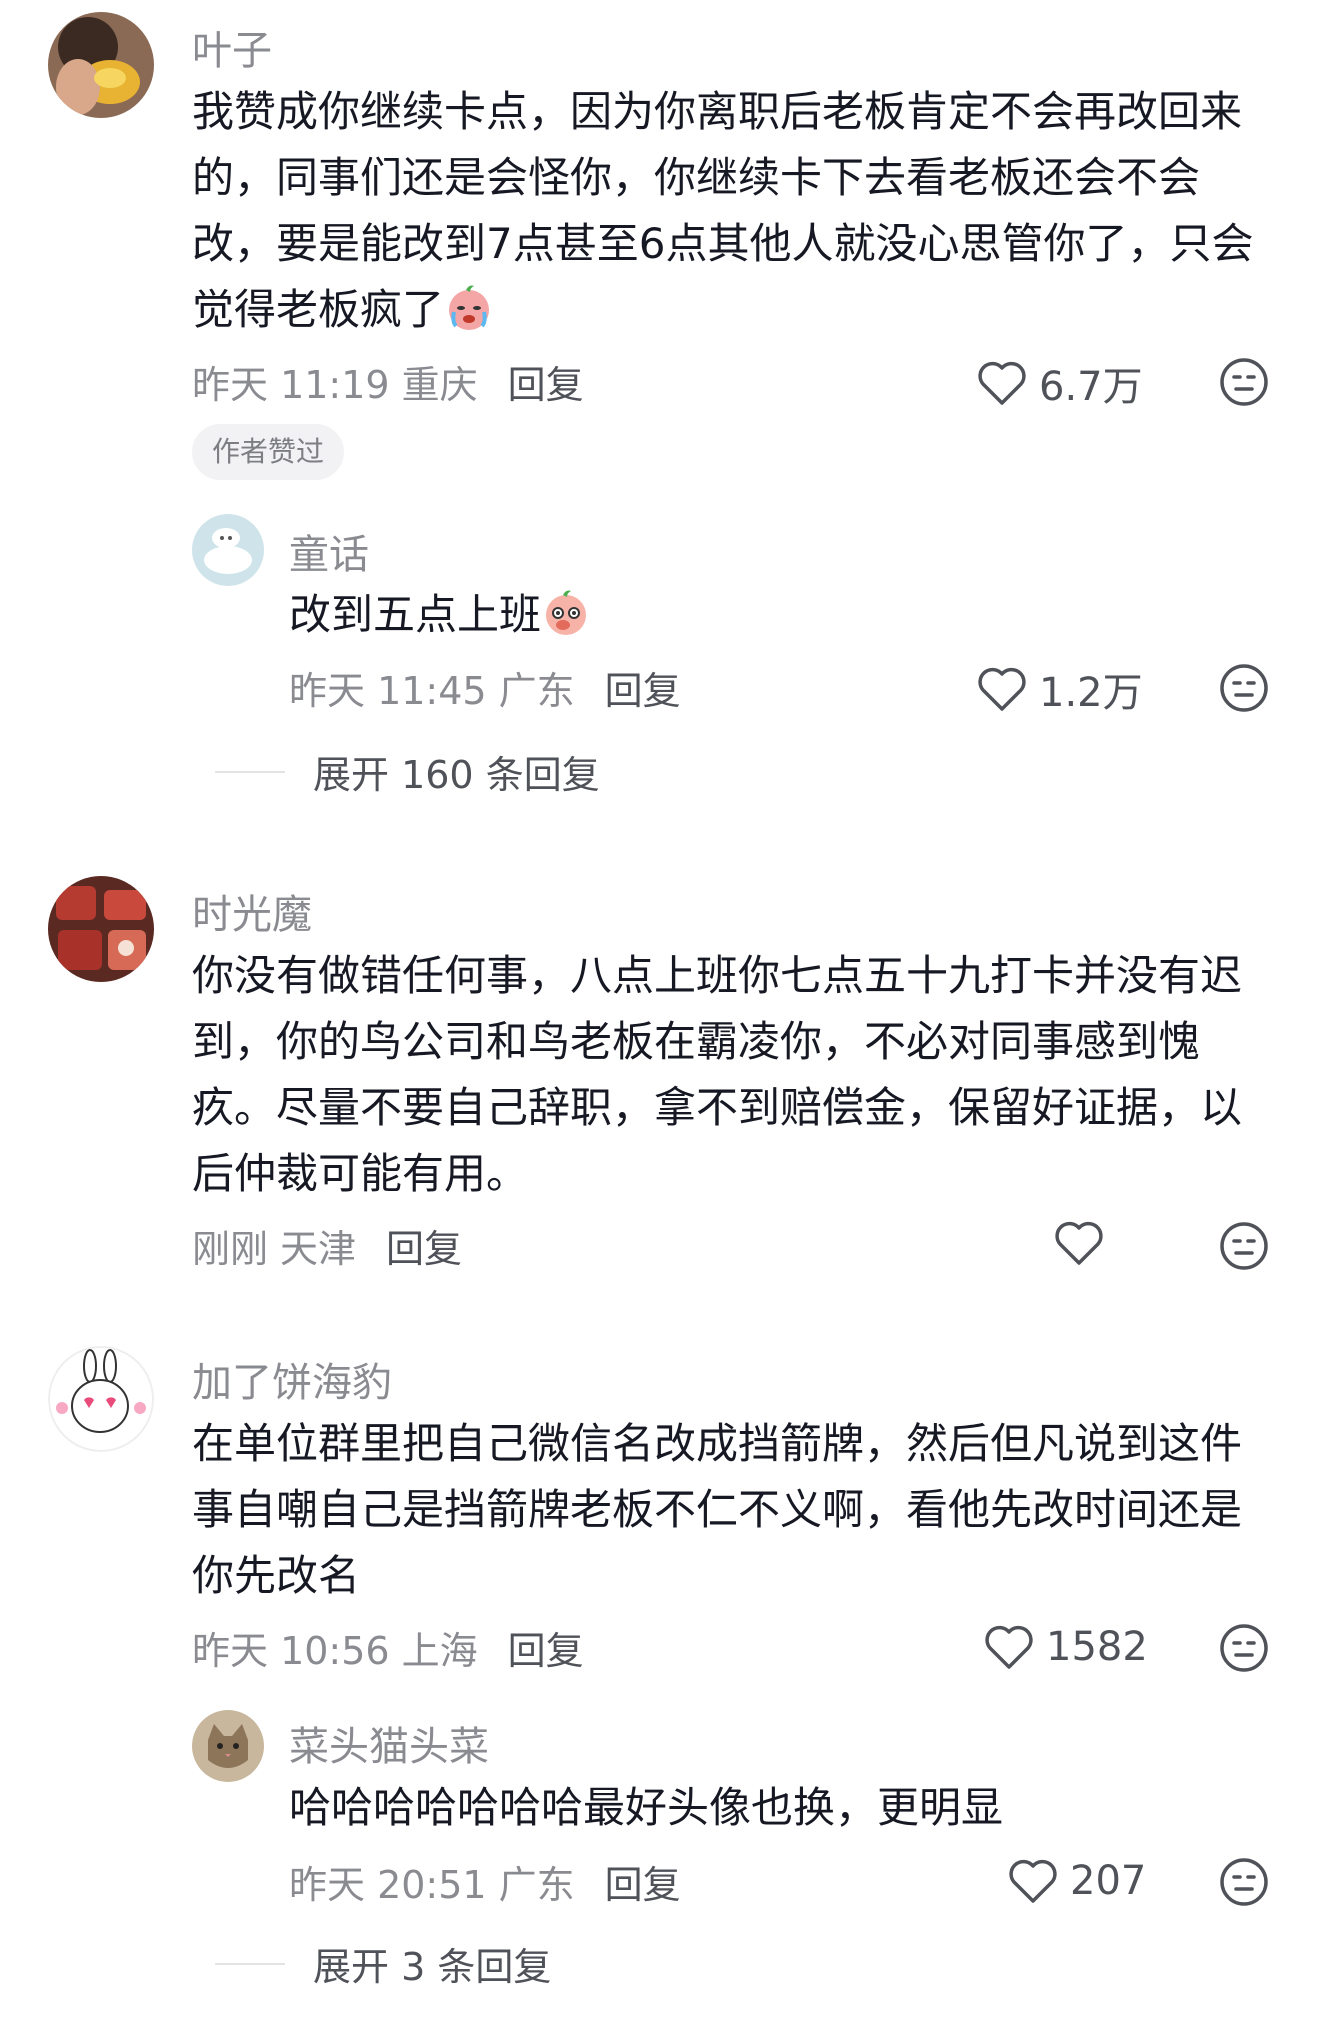  Describe the element at coordinates (230, 1249) in the screenshot. I see `timestamp: 刚刚` at that location.